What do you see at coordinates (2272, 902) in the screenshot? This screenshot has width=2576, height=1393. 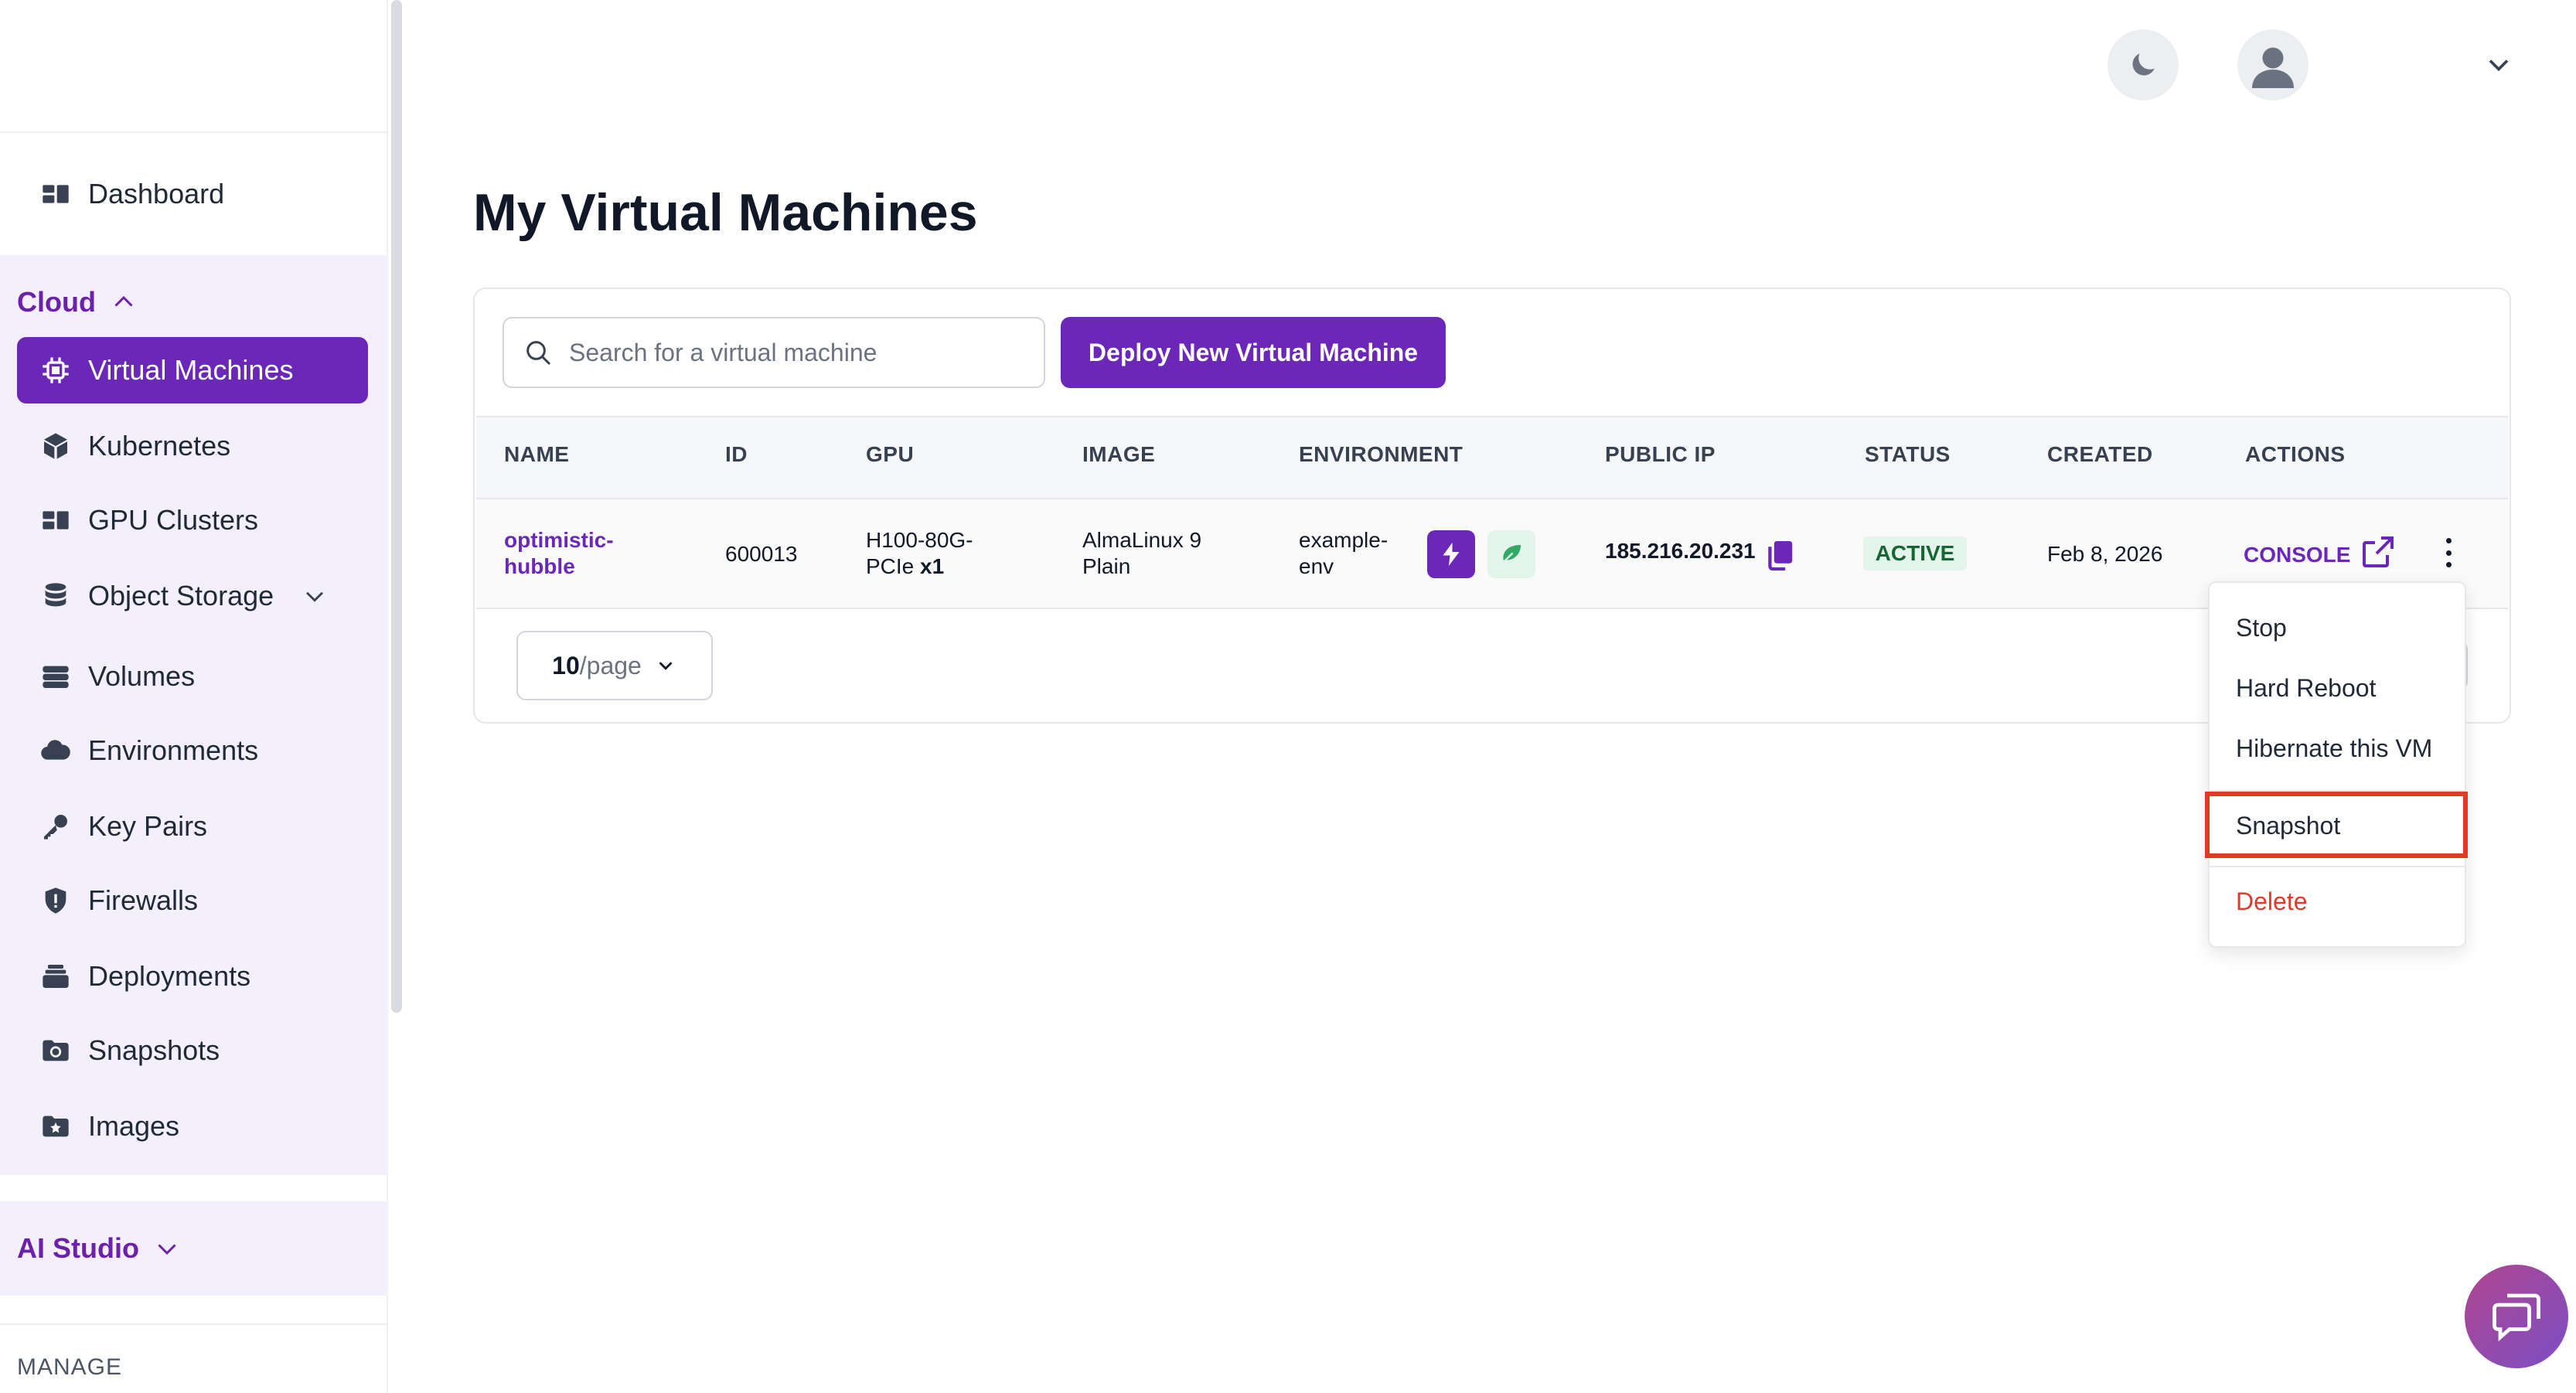 I see `menu-item-delete: Delete` at bounding box center [2272, 902].